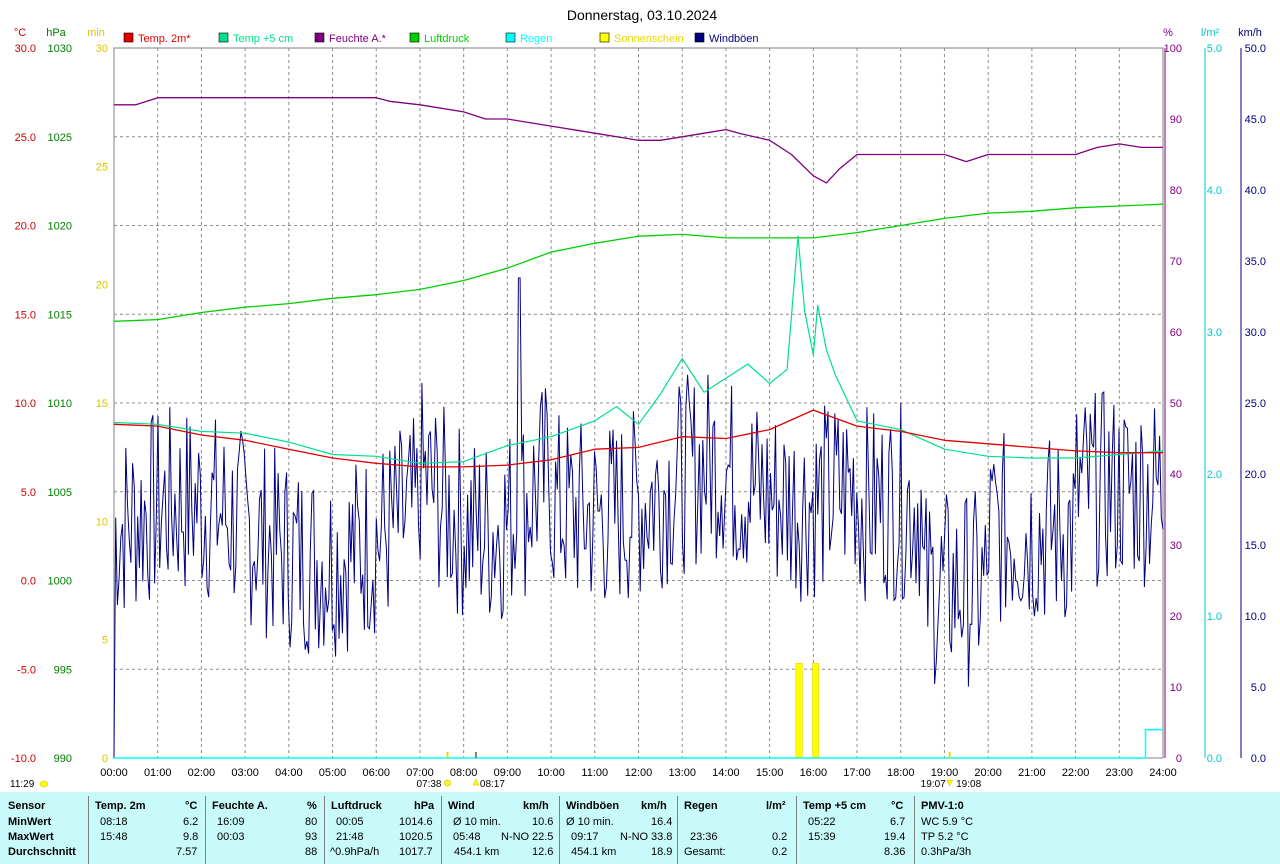 The height and width of the screenshot is (864, 1280). What do you see at coordinates (1176, 191) in the screenshot?
I see `humidity-tick-label: 80` at bounding box center [1176, 191].